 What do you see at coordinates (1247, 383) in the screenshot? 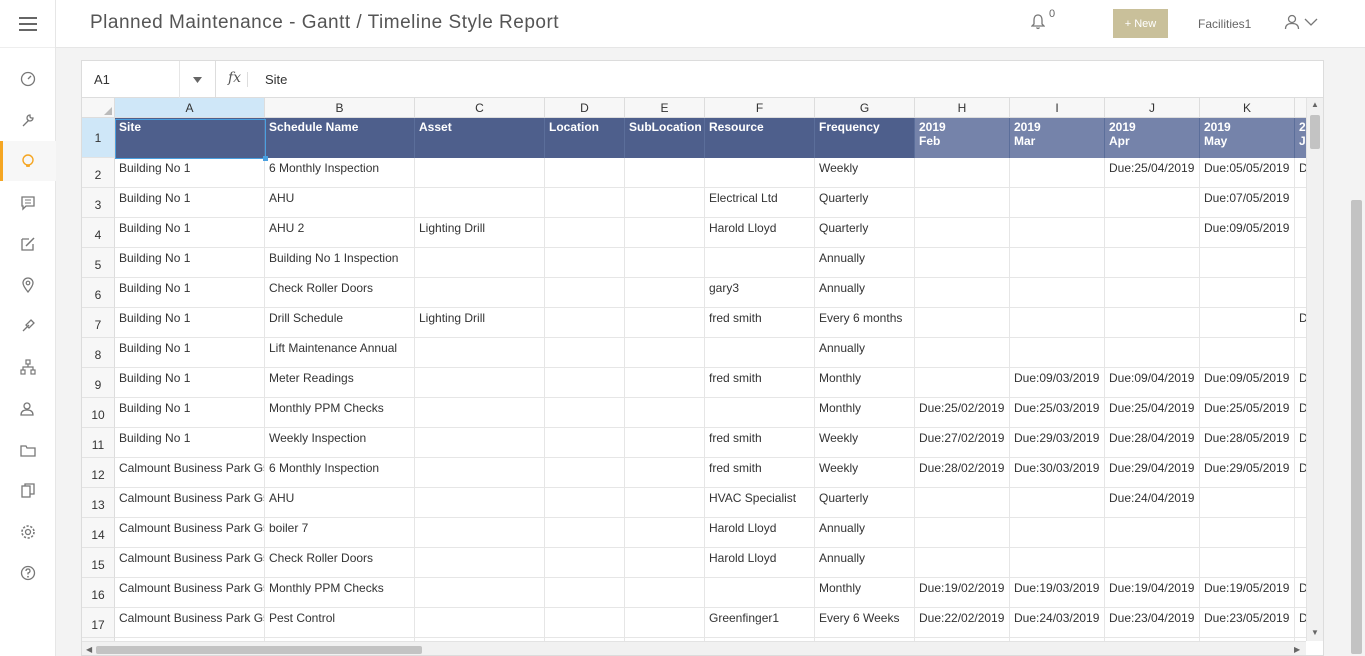
I see `table-cell: Due:09/05/2019` at bounding box center [1247, 383].